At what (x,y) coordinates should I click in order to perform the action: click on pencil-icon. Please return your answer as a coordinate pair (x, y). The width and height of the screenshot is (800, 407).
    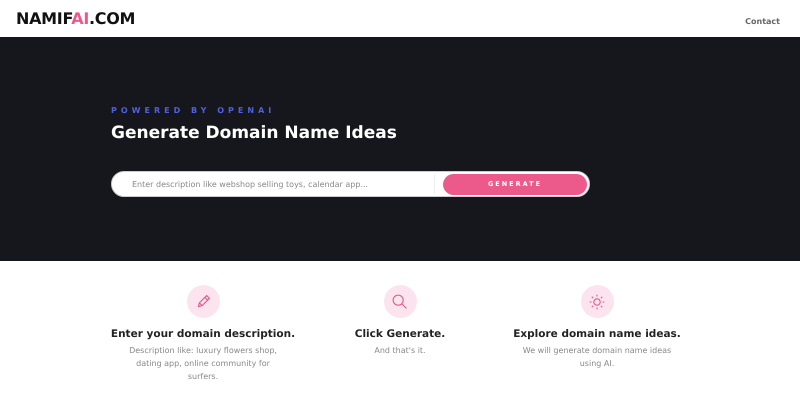
    Looking at the image, I should click on (203, 301).